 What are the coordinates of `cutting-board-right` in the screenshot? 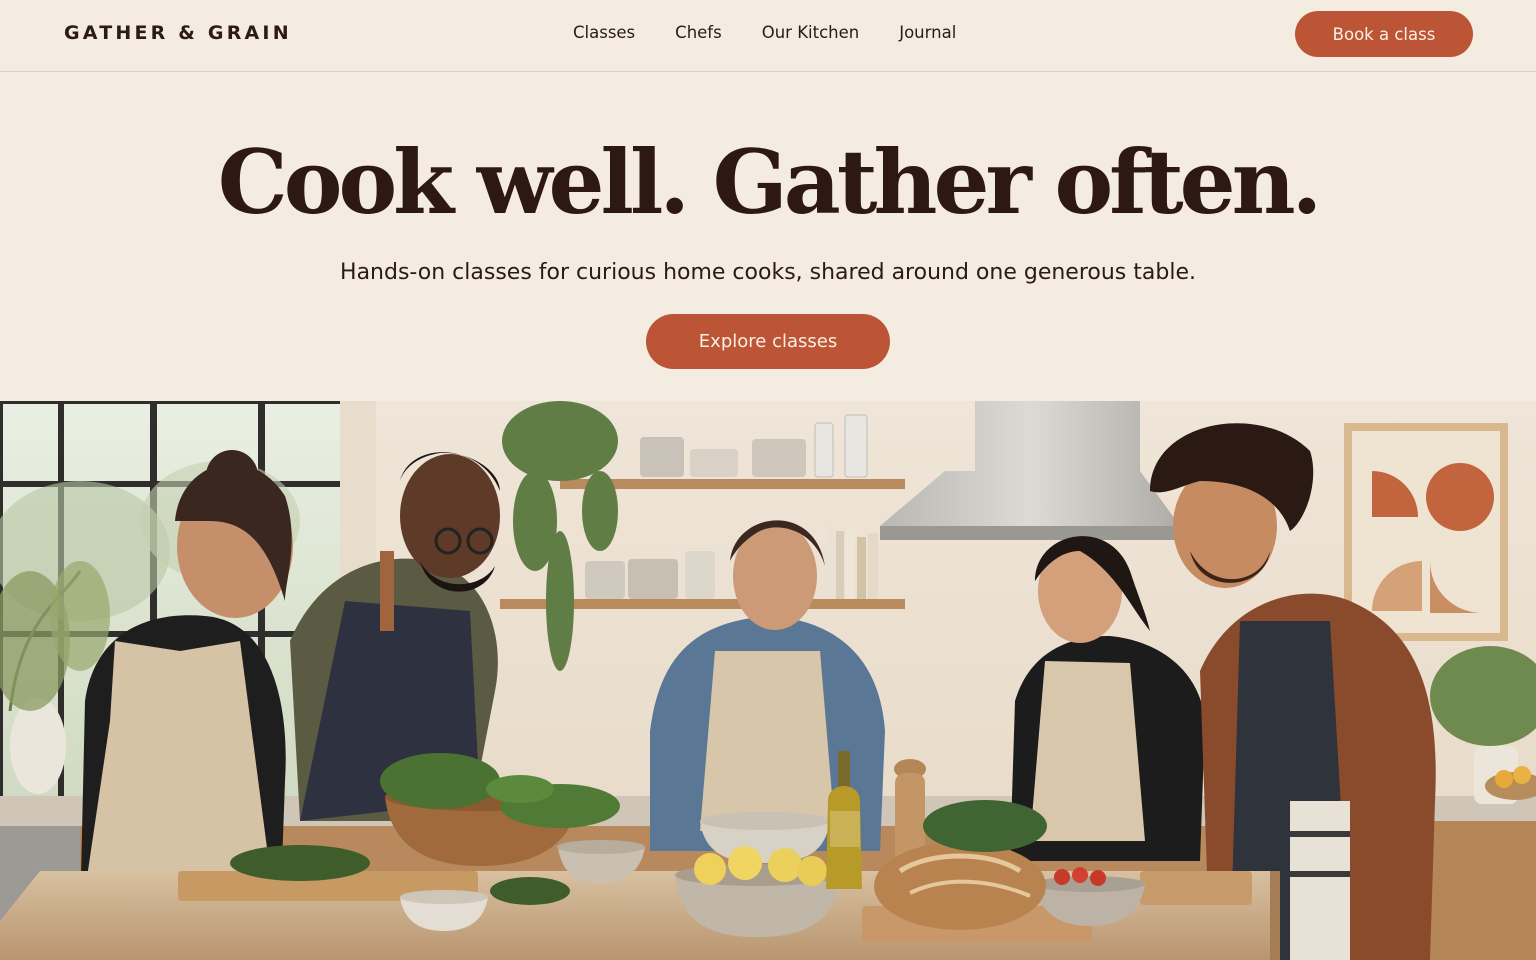 It's located at (1196, 888).